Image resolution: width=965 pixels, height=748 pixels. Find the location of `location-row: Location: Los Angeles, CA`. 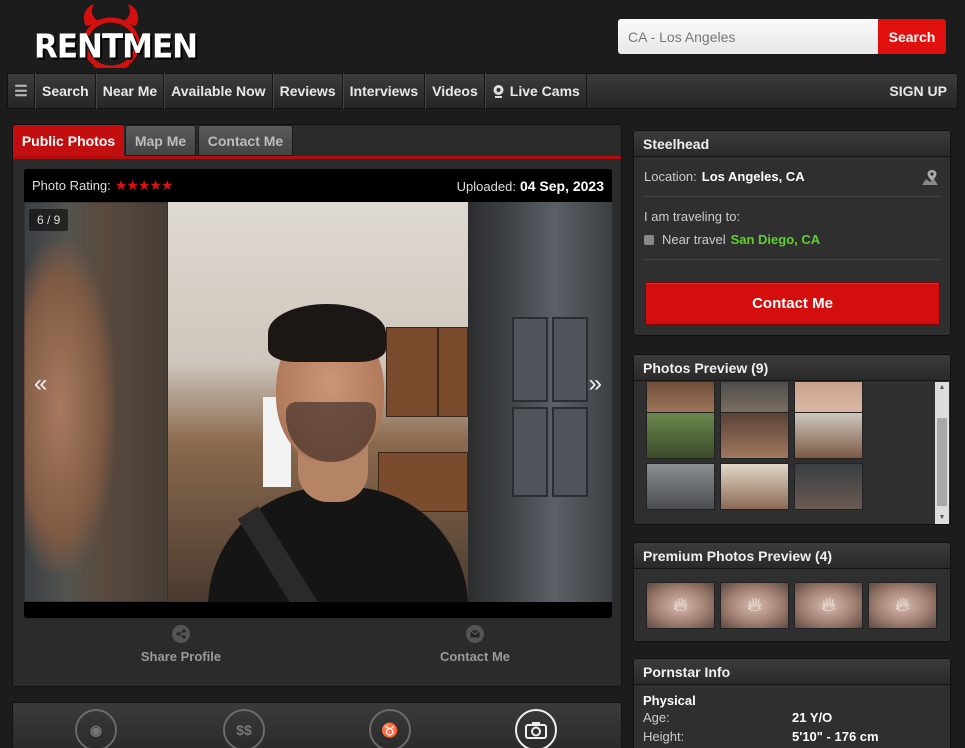

location-row: Location: Los Angeles, CA is located at coordinates (792, 177).